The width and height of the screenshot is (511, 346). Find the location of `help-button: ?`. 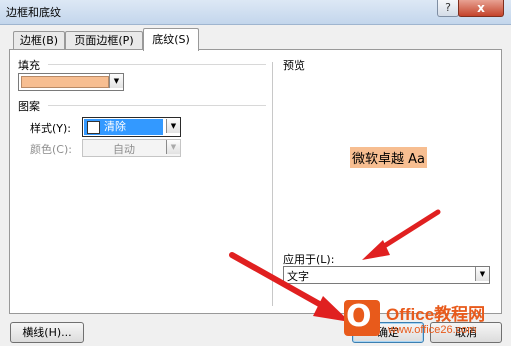

help-button: ? is located at coordinates (448, 8).